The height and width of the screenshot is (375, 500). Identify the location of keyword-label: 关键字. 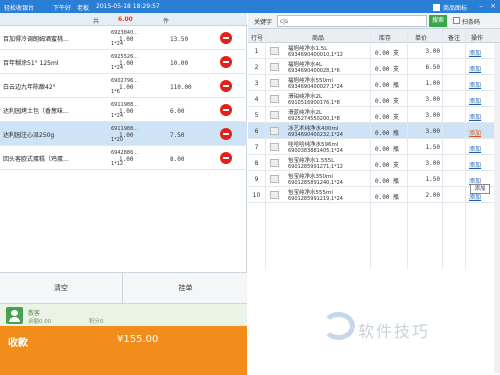
(263, 22).